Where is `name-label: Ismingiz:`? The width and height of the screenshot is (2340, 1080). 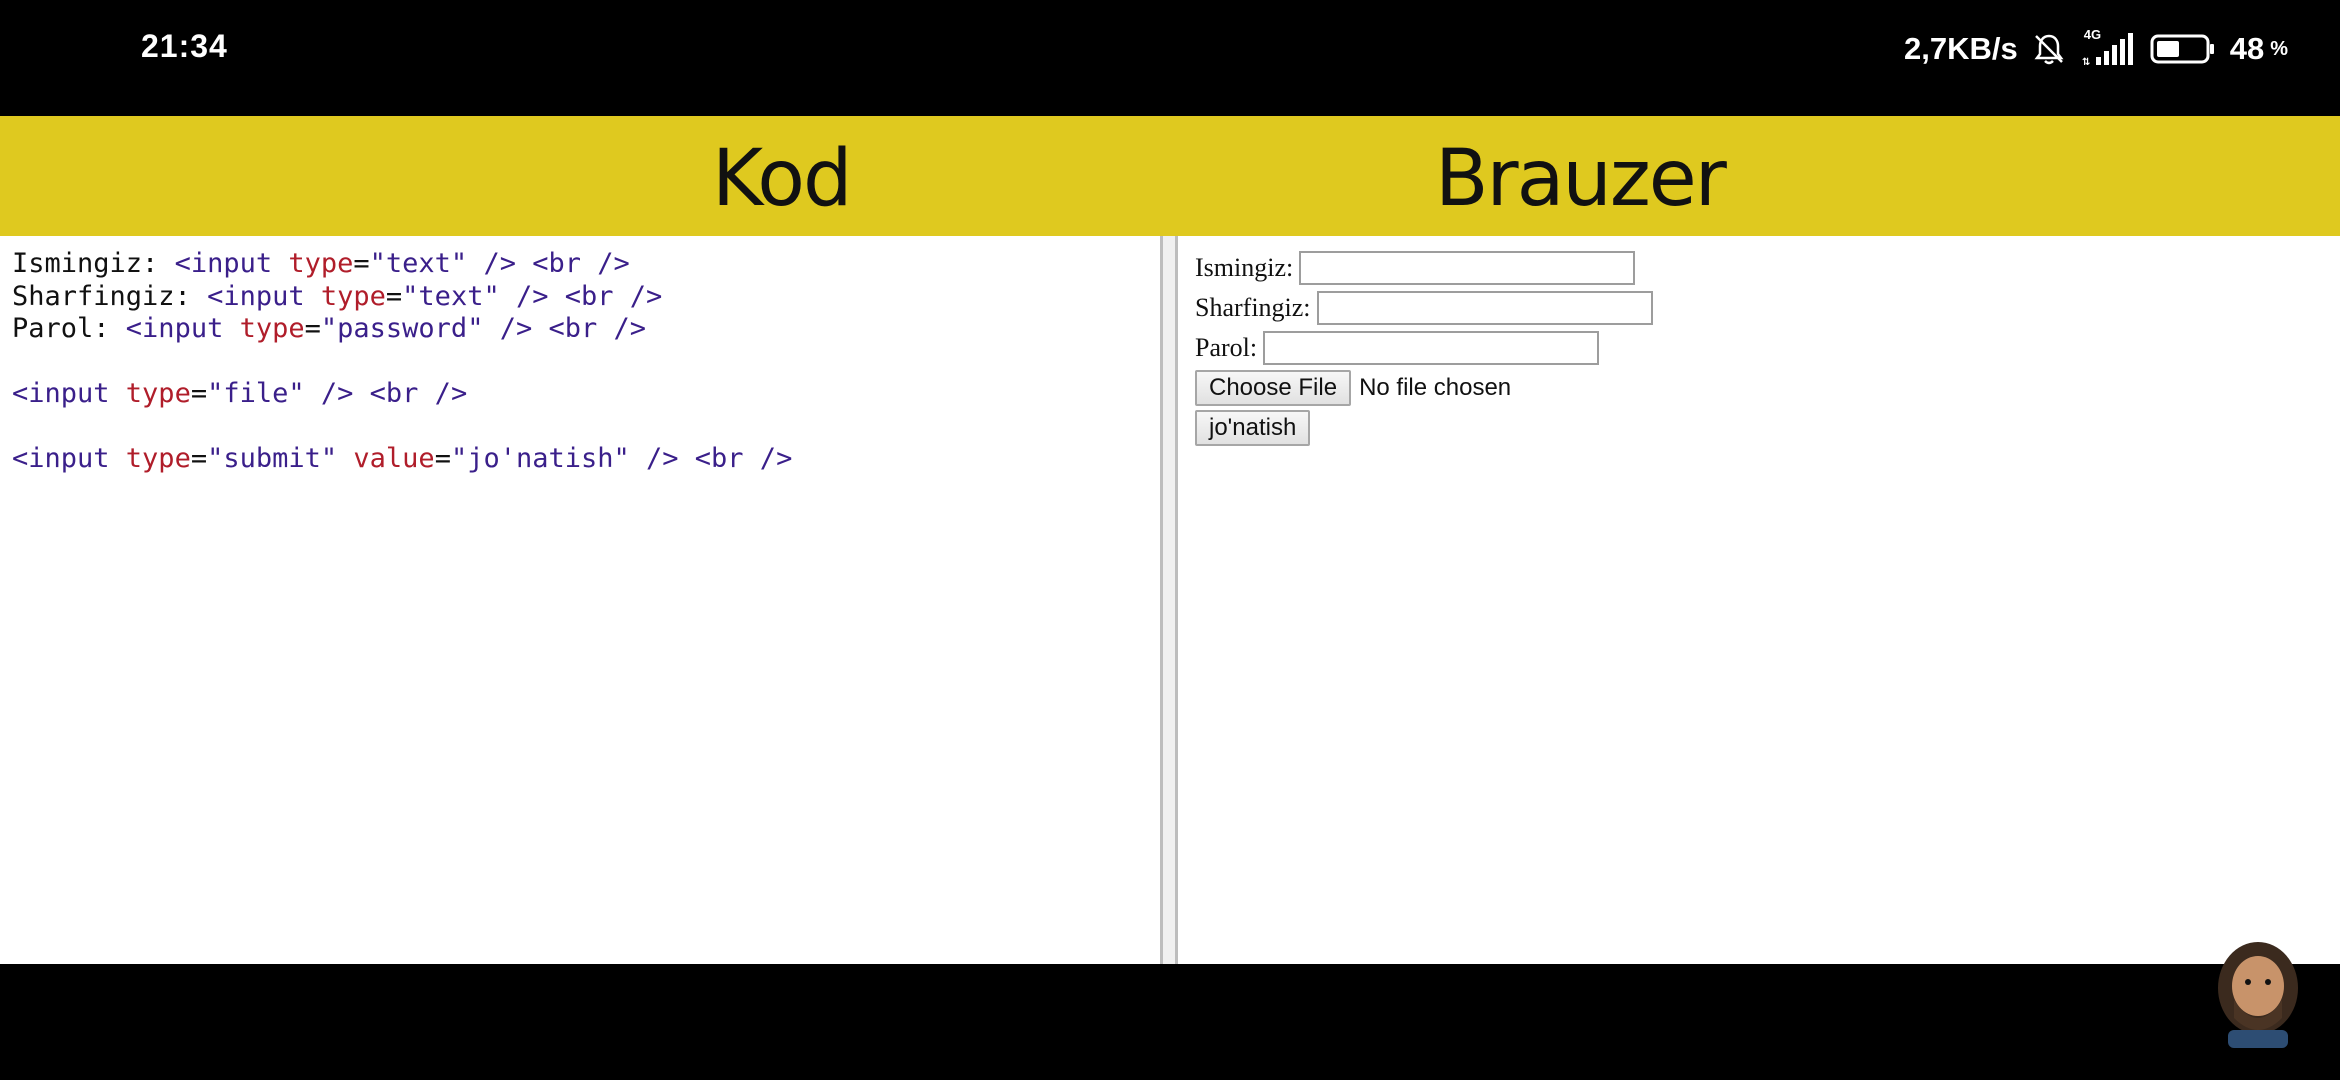 name-label: Ismingiz: is located at coordinates (1244, 267).